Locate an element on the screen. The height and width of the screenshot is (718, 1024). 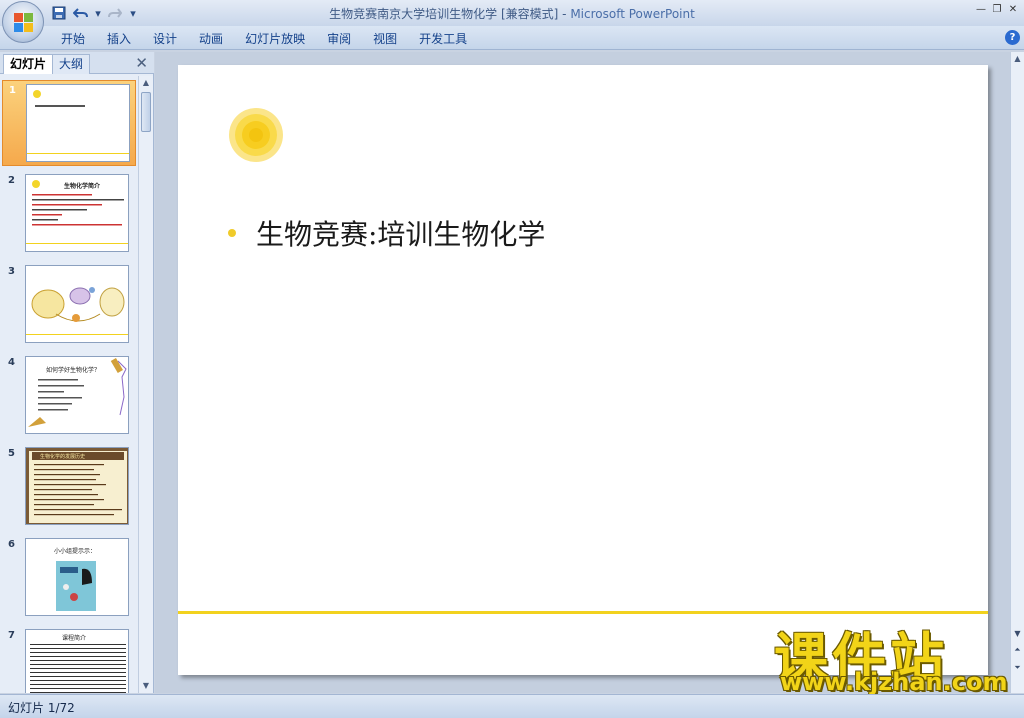
help-icon: ? is located at coordinates (1012, 37).